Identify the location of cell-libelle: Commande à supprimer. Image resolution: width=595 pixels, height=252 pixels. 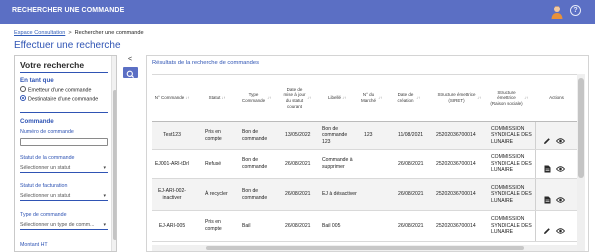
(337, 163).